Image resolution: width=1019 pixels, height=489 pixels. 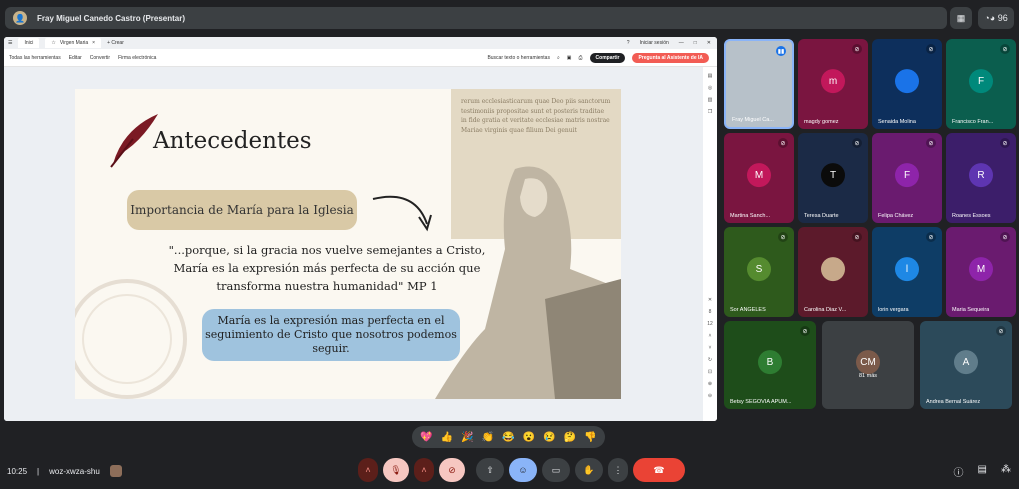 I want to click on participant-tile: S Sor ANGELES ⊘, so click(x=759, y=272).